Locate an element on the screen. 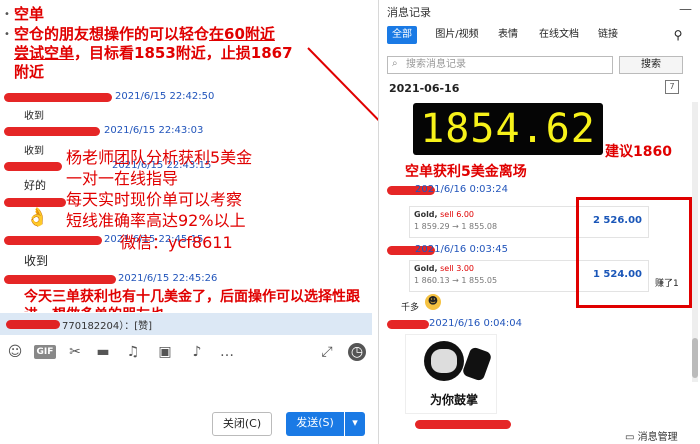  overlay-line: 微信：ycf8611 is located at coordinates (176, 242).